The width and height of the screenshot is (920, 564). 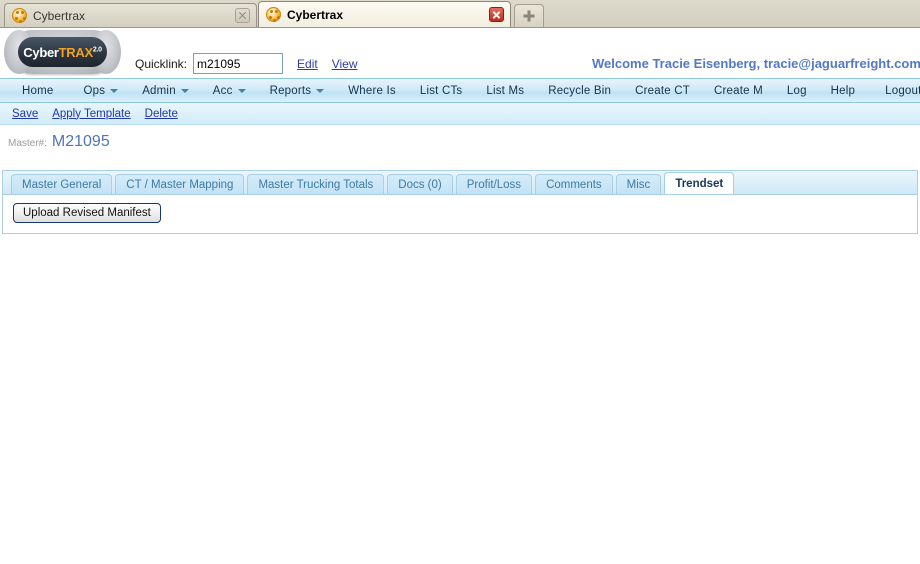 I want to click on quicklink-label: Quicklink:, so click(x=161, y=63).